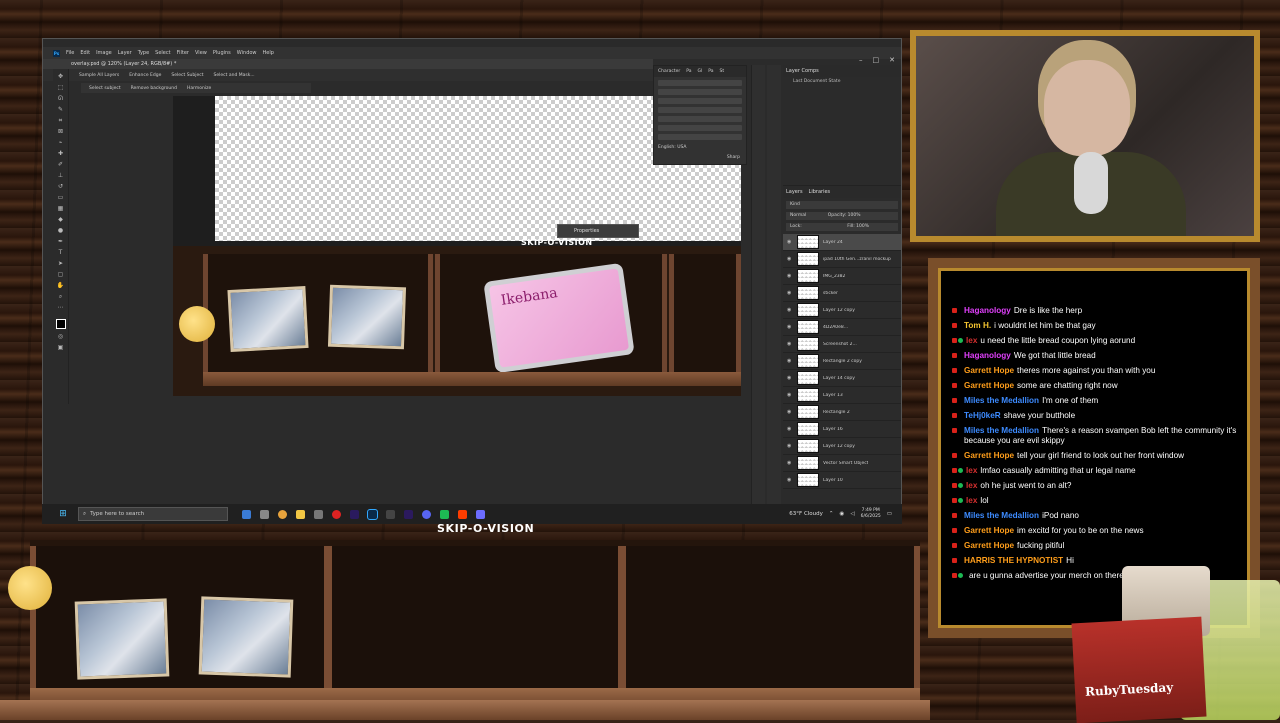 The image size is (1280, 723). I want to click on layer-row: ◉ Layer 24, so click(842, 242).